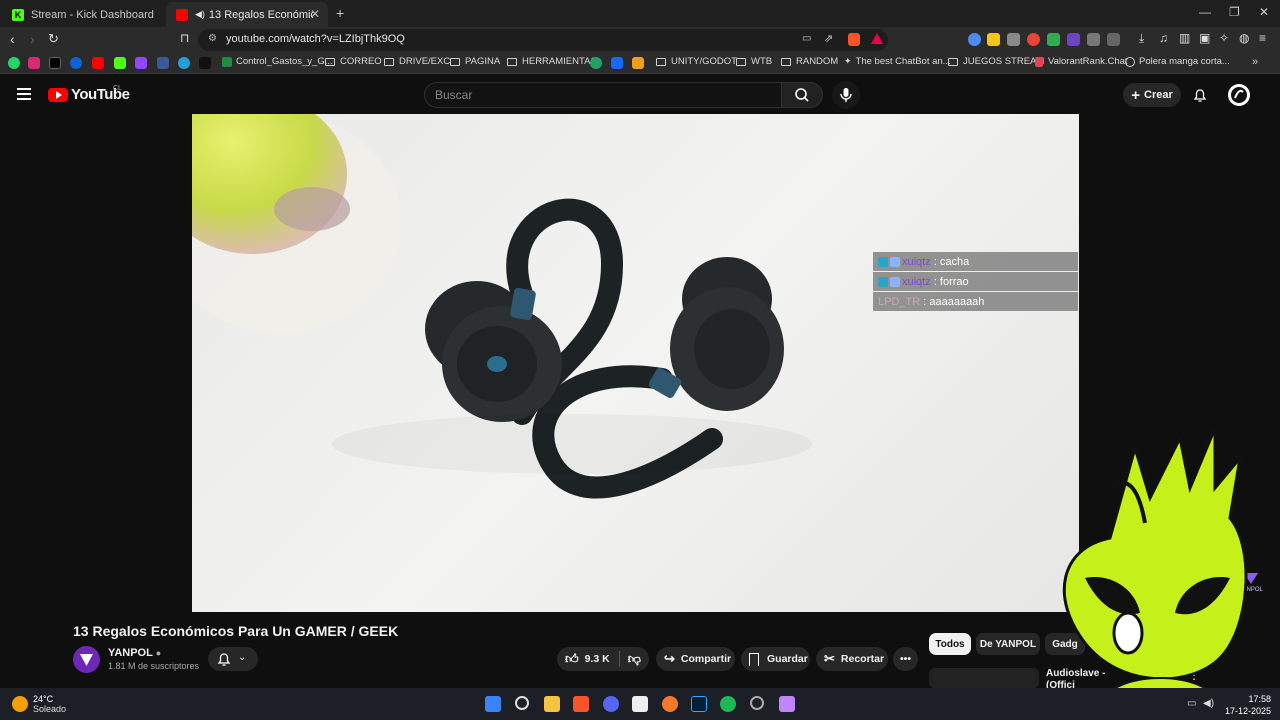  What do you see at coordinates (1184, 38) in the screenshot?
I see `sidebar-icon: ▥` at bounding box center [1184, 38].